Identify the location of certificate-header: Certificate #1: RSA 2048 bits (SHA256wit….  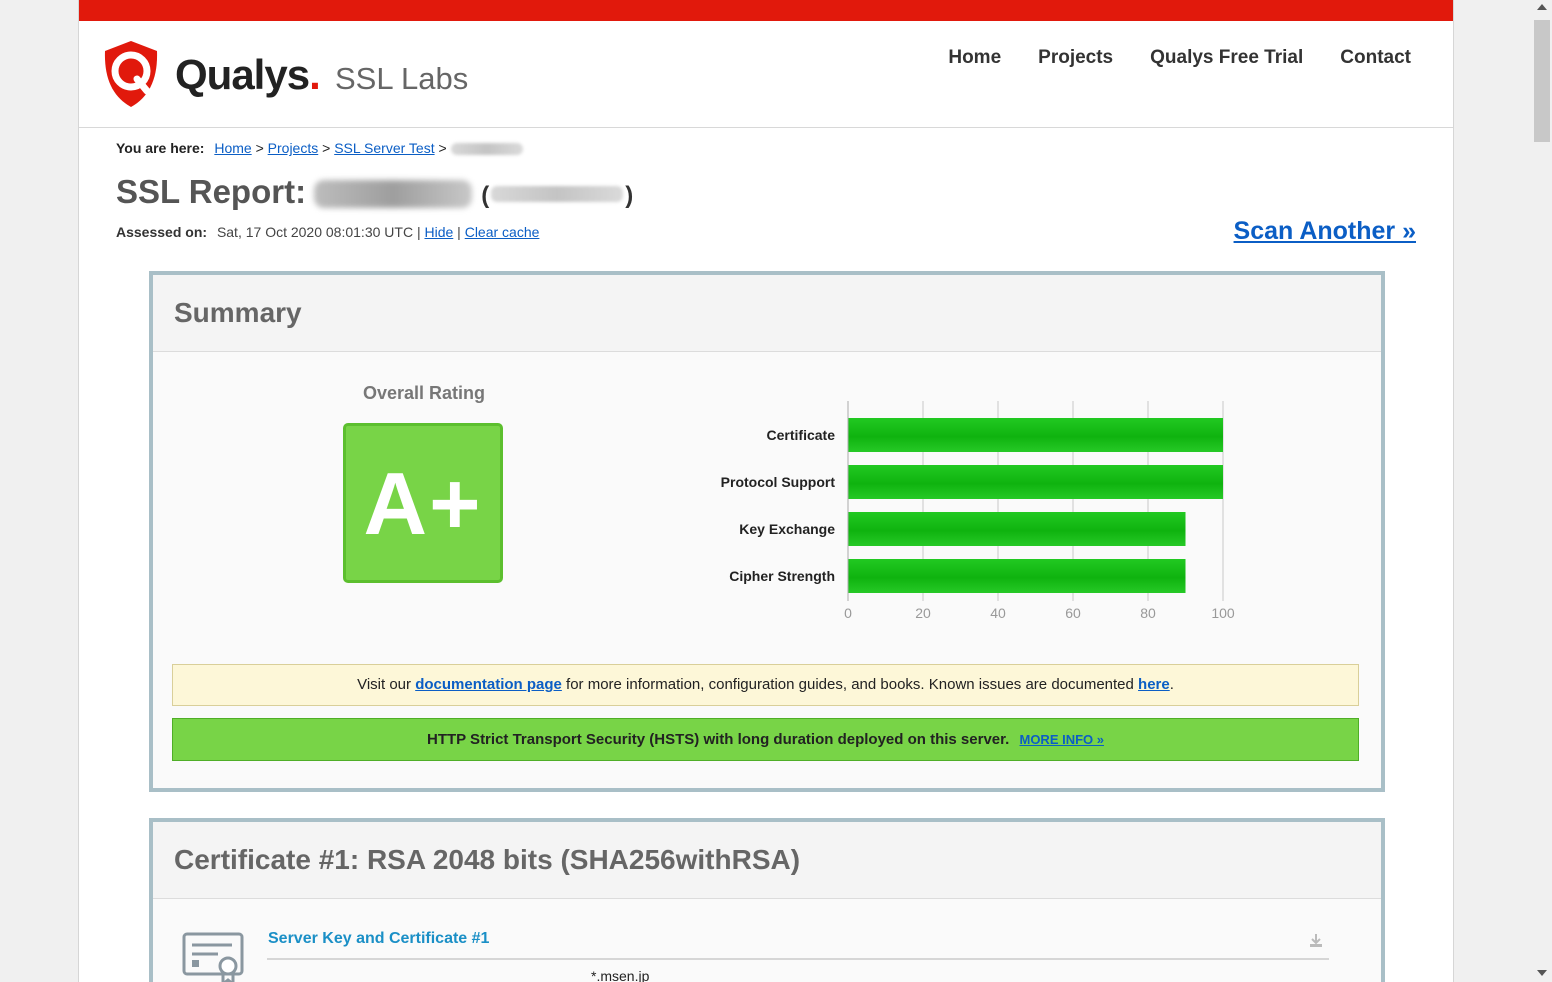
(767, 860).